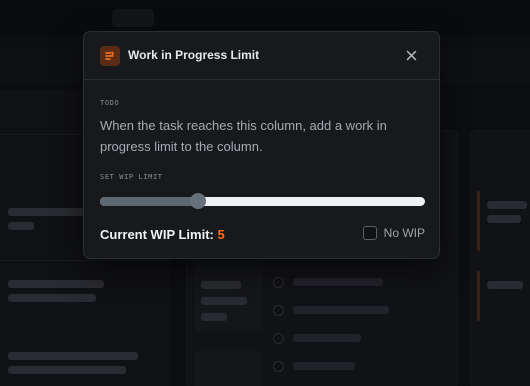 This screenshot has width=530, height=386. I want to click on background-divider, so click(85, 260).